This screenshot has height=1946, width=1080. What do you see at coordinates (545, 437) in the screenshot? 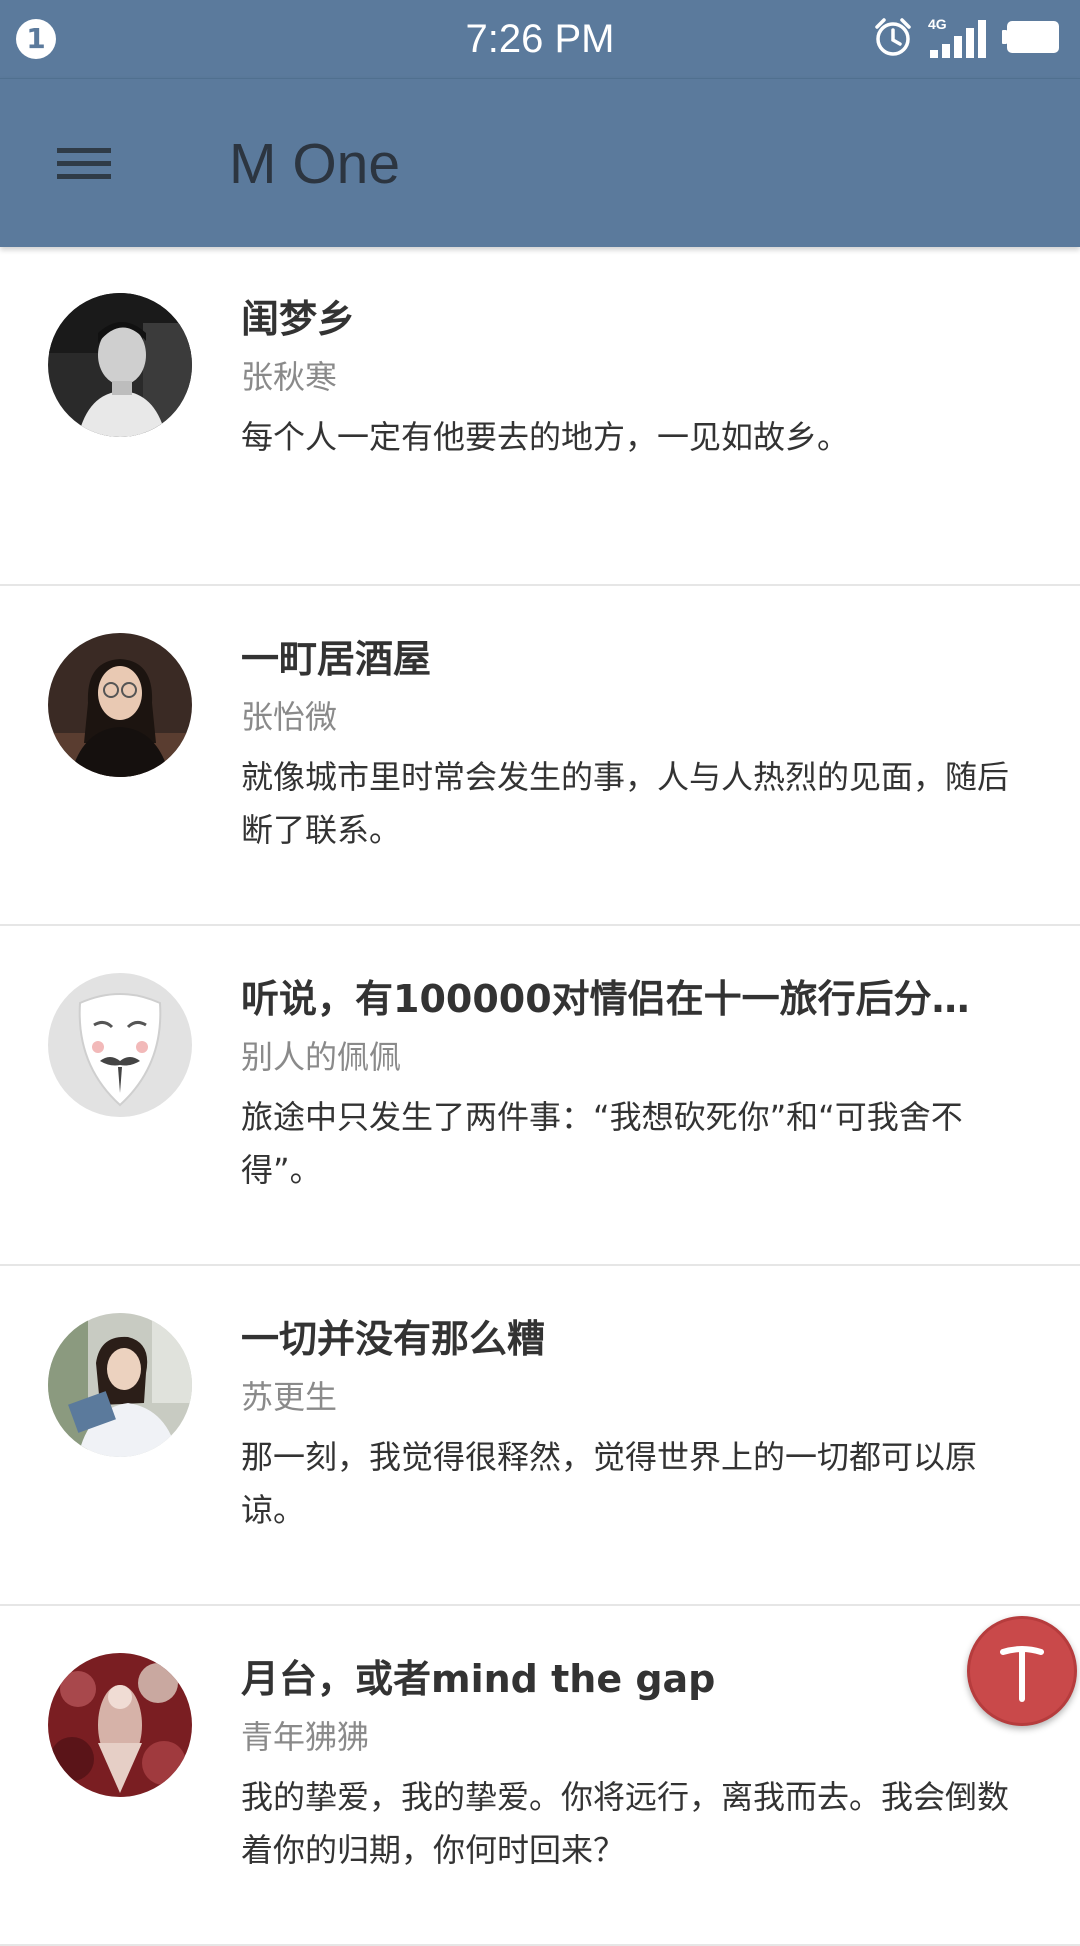
I see `article-excerpt: 每个人一定有他要去的地方，一见如故乡。` at bounding box center [545, 437].